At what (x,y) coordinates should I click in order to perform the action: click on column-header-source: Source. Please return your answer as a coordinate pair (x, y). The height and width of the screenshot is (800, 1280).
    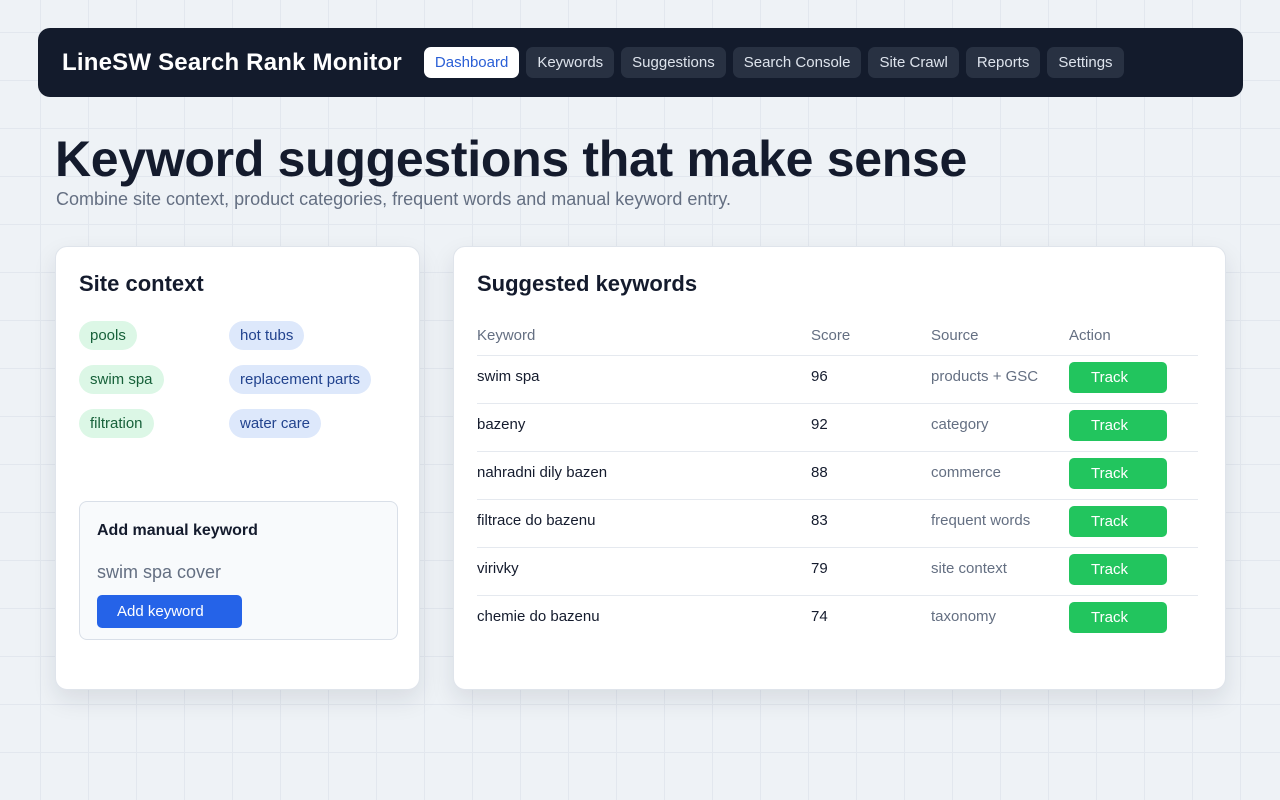
    Looking at the image, I should click on (1000, 338).